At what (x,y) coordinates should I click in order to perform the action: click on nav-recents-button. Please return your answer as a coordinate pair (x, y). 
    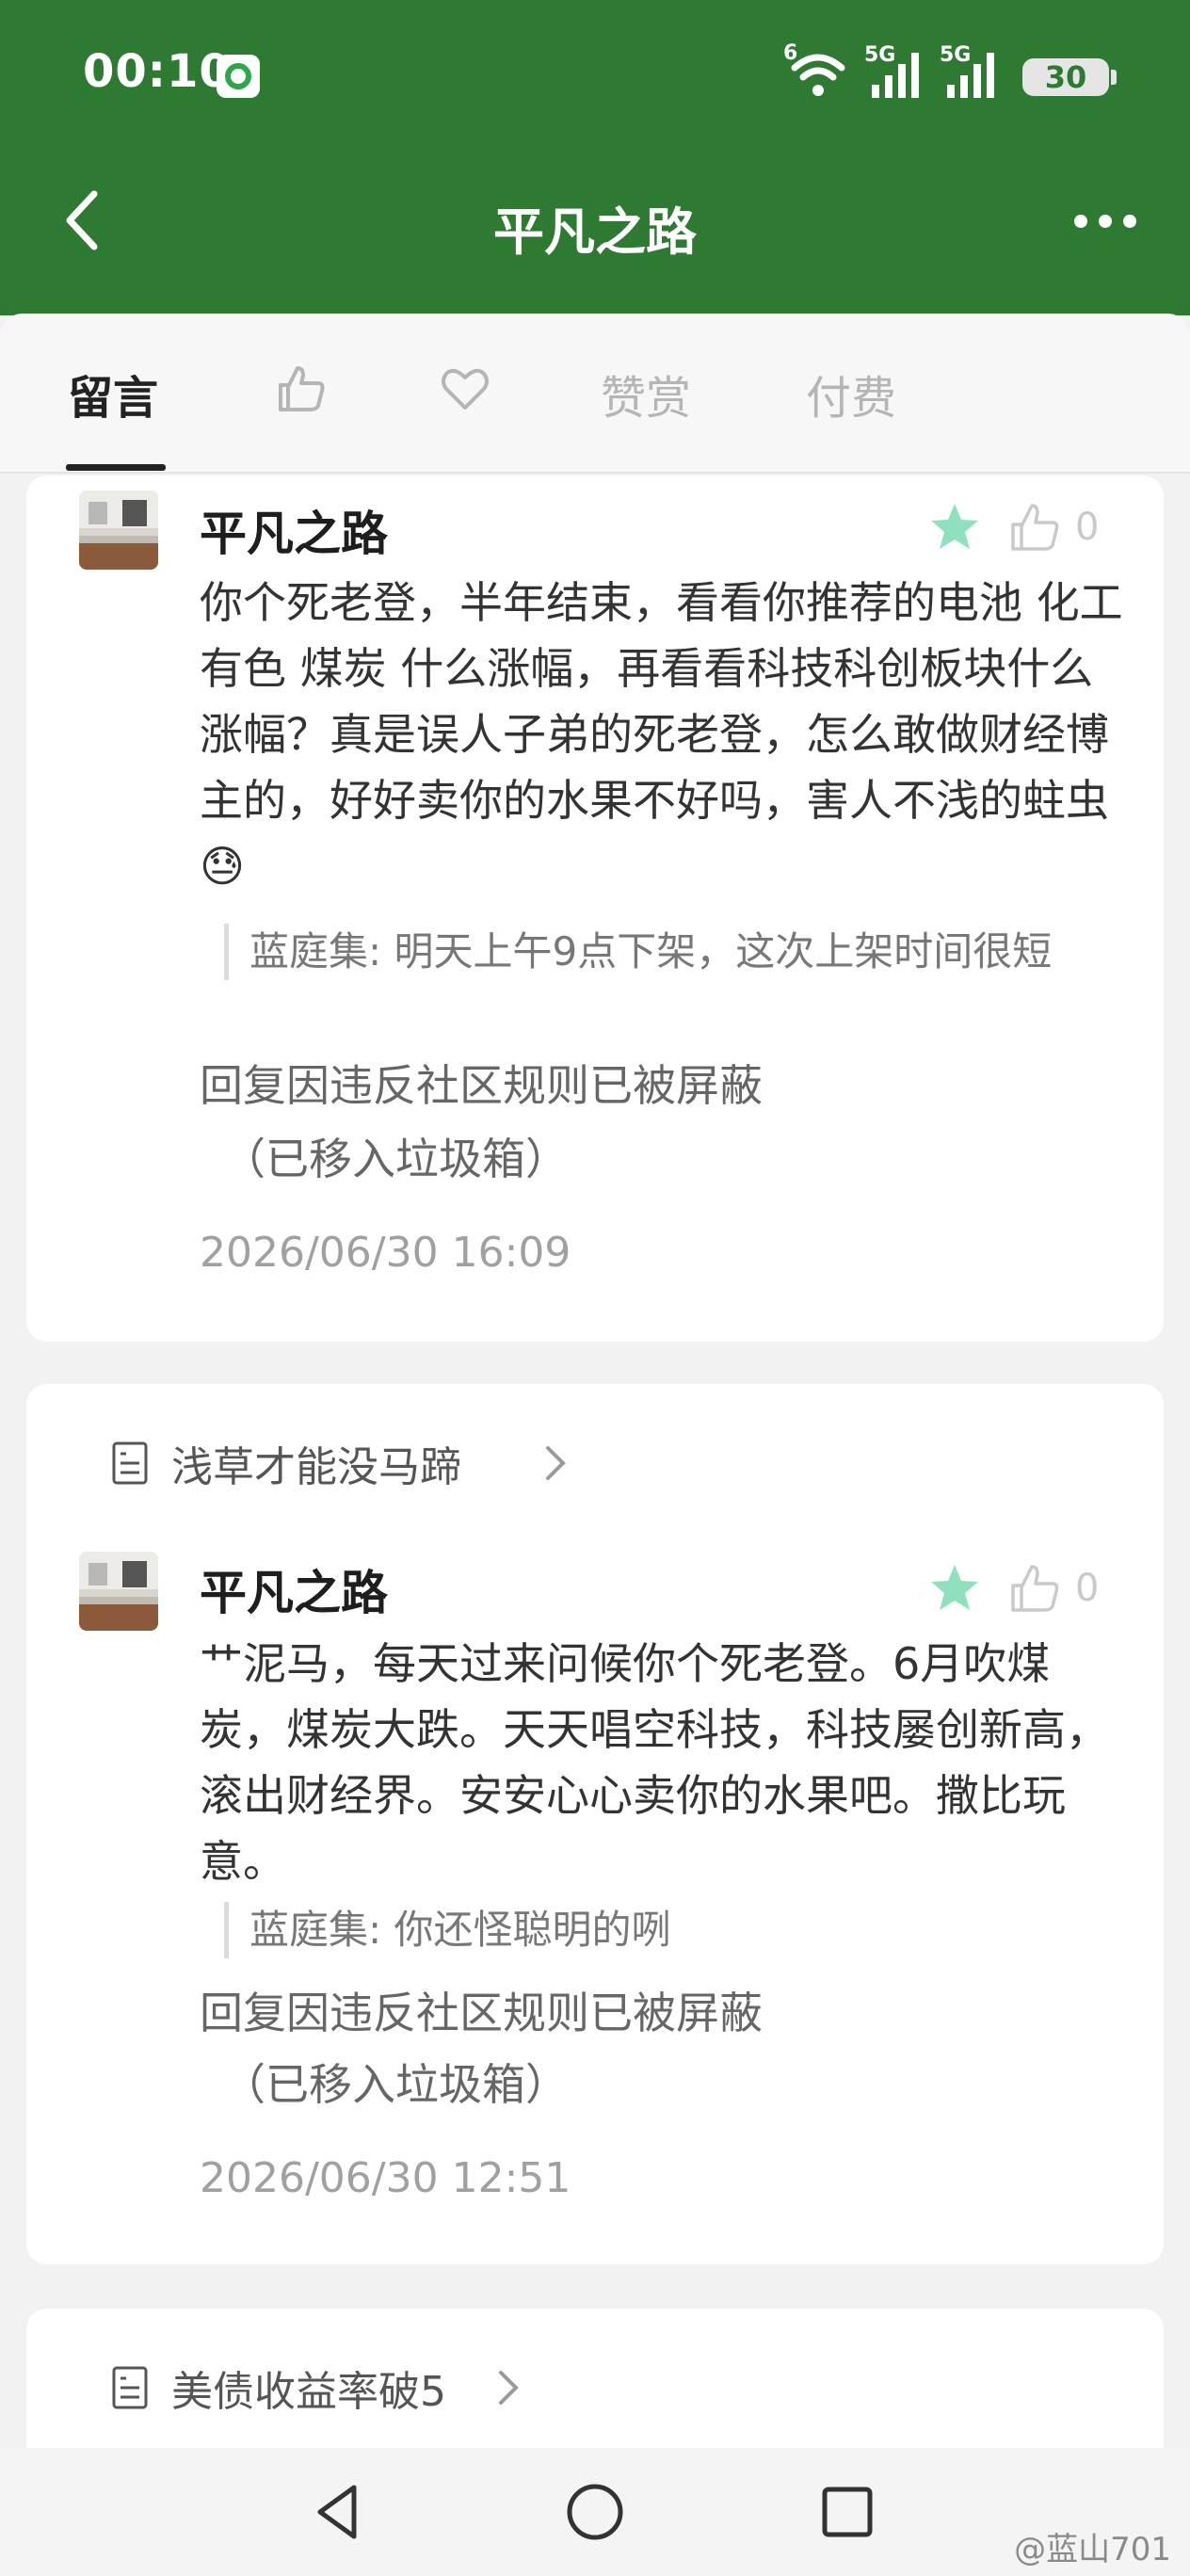
    Looking at the image, I should click on (847, 2512).